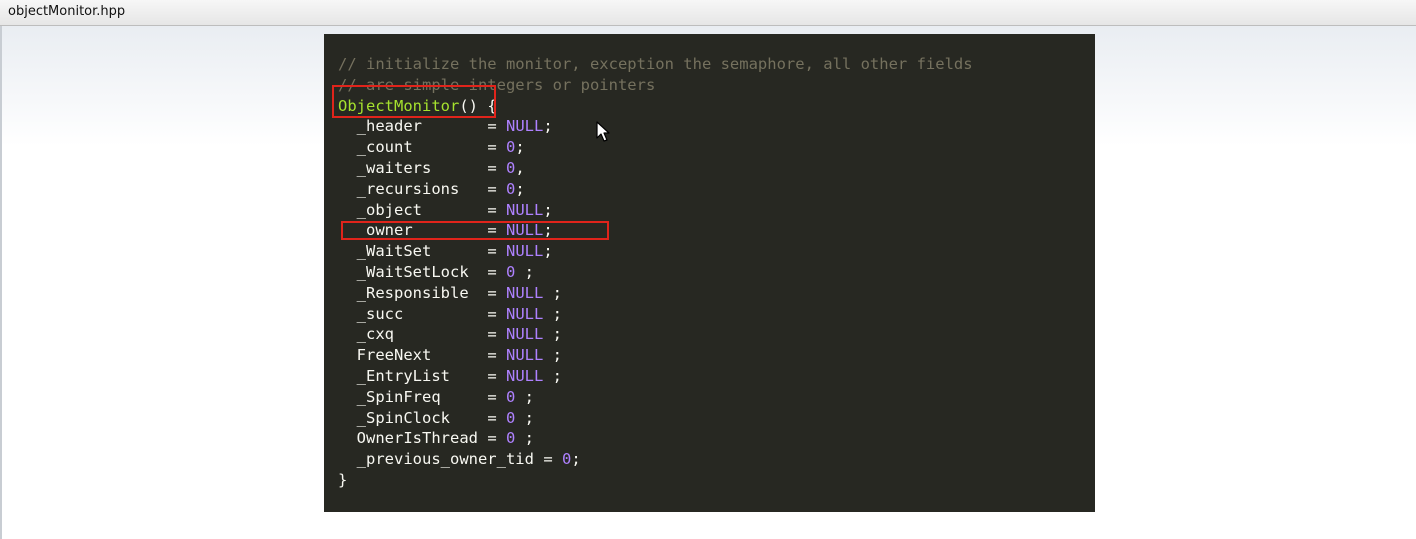 Image resolution: width=1416 pixels, height=539 pixels. I want to click on field-assignment-line: _owner = NULL;, so click(655, 230).